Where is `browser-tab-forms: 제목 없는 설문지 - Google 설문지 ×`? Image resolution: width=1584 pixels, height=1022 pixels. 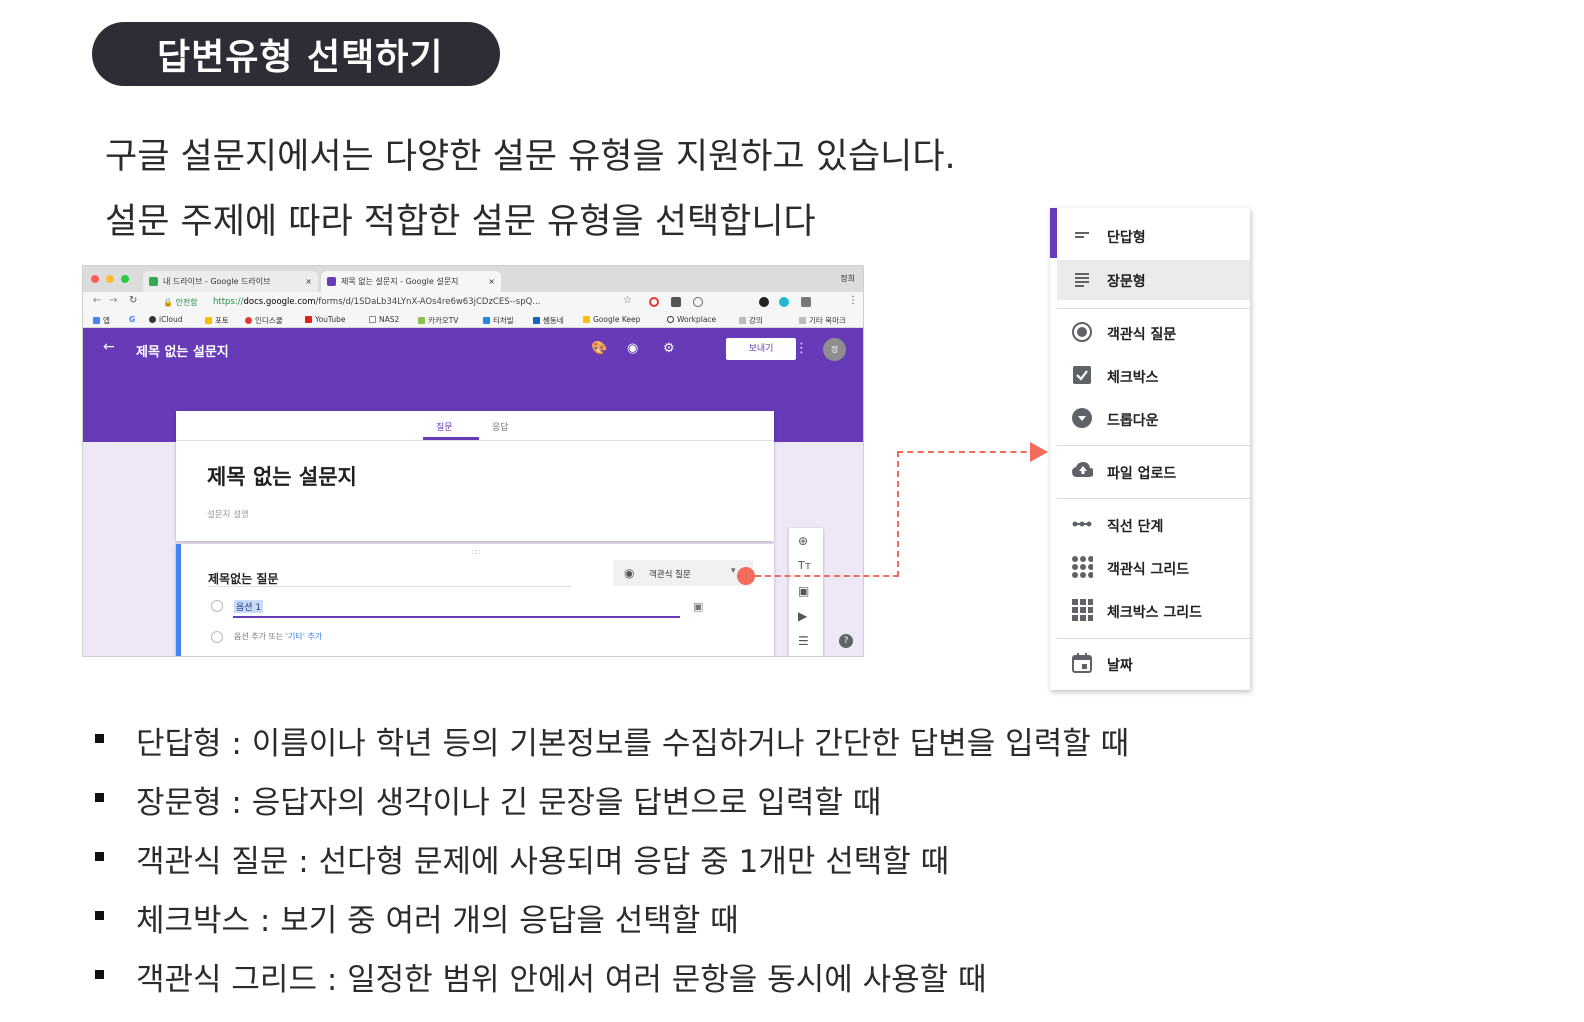 browser-tab-forms: 제목 없는 설문지 - Google 설문지 × is located at coordinates (411, 281).